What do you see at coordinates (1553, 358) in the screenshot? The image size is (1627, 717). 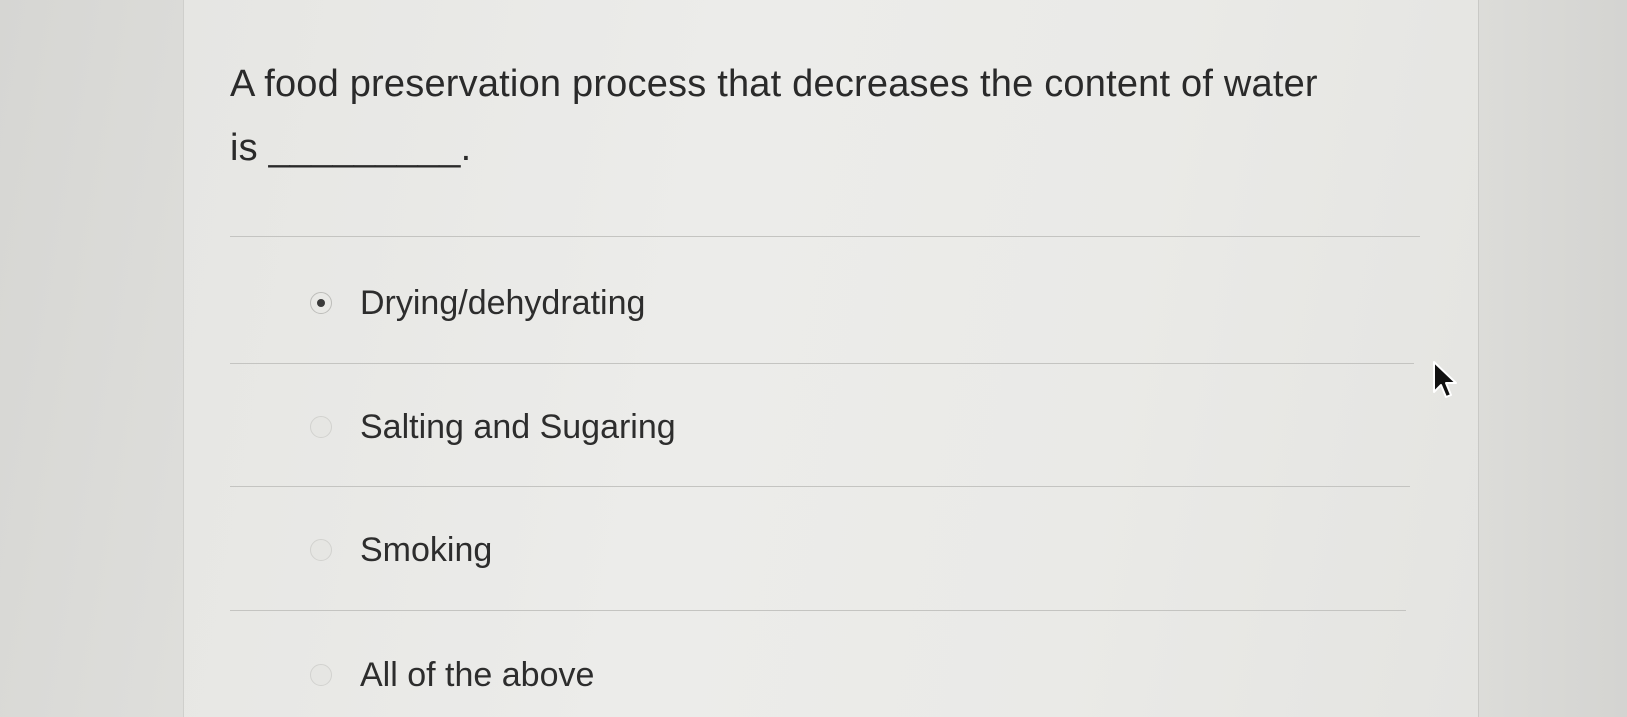 I see `right-side-panel` at bounding box center [1553, 358].